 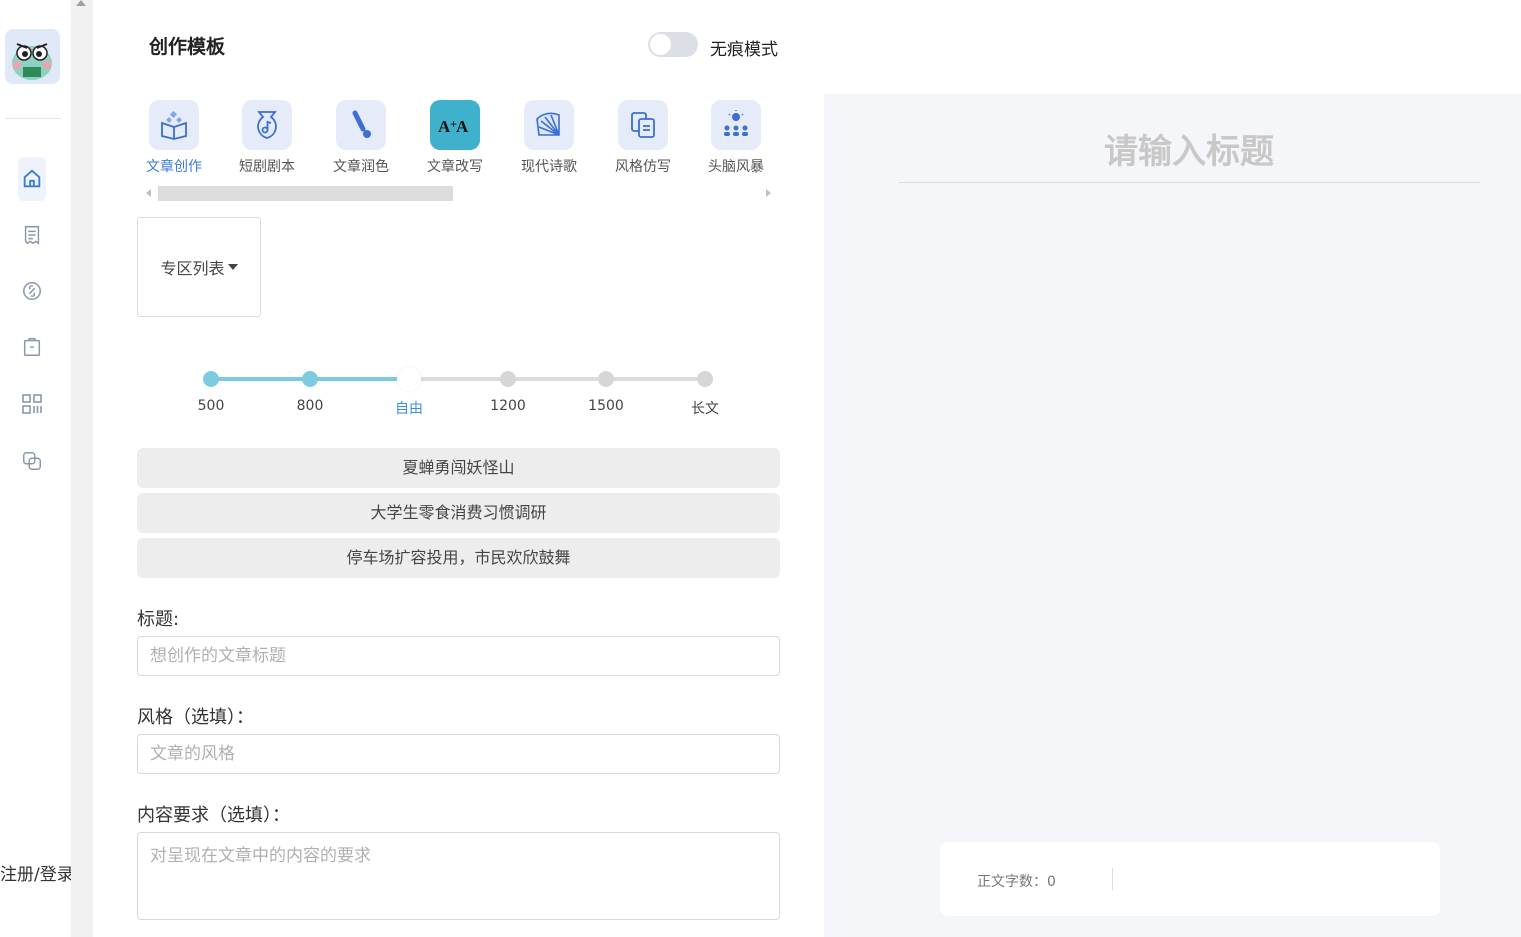 I want to click on nav-copy, so click(x=32, y=461).